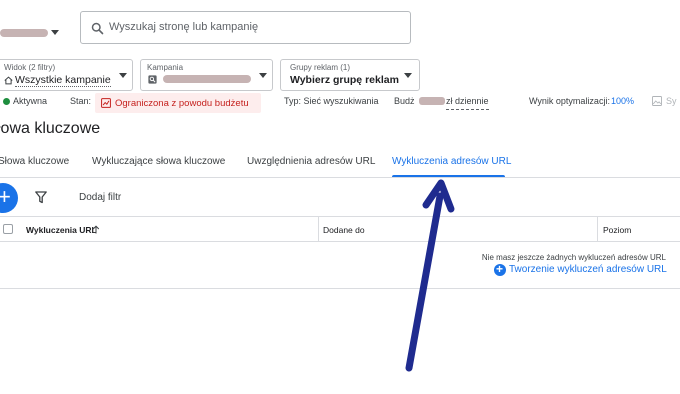 The image size is (680, 394). What do you see at coordinates (340, 177) in the screenshot?
I see `tabs-divider` at bounding box center [340, 177].